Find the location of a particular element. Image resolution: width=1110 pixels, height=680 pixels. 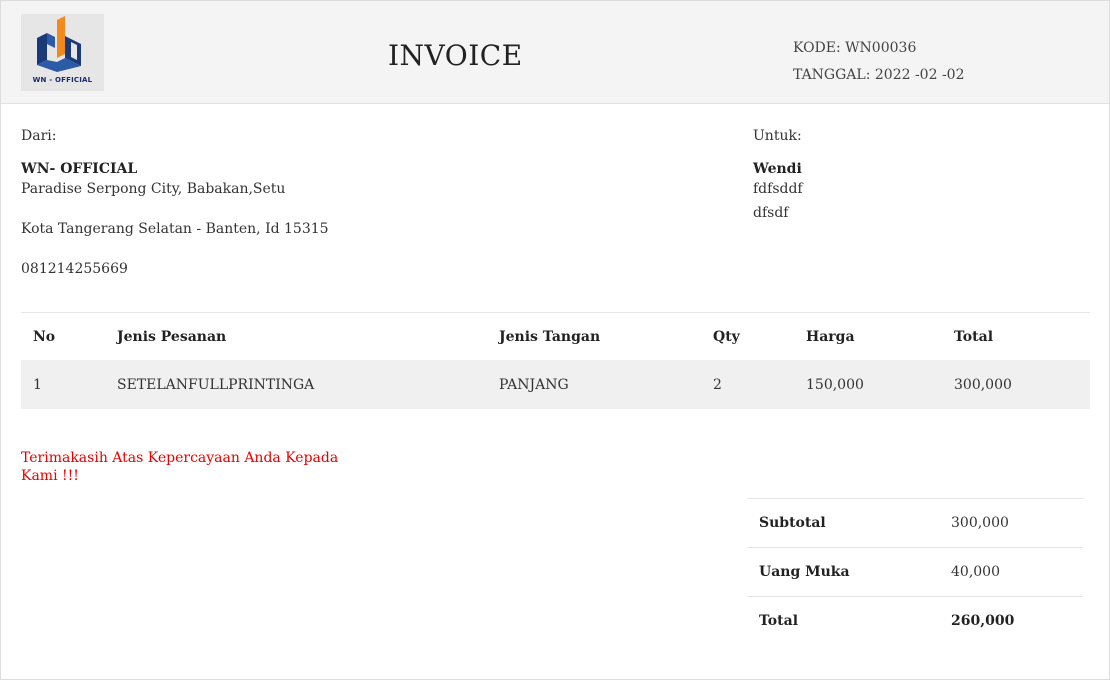

item-order-type: SETELANFULLPRINTINGA is located at coordinates (296, 384).